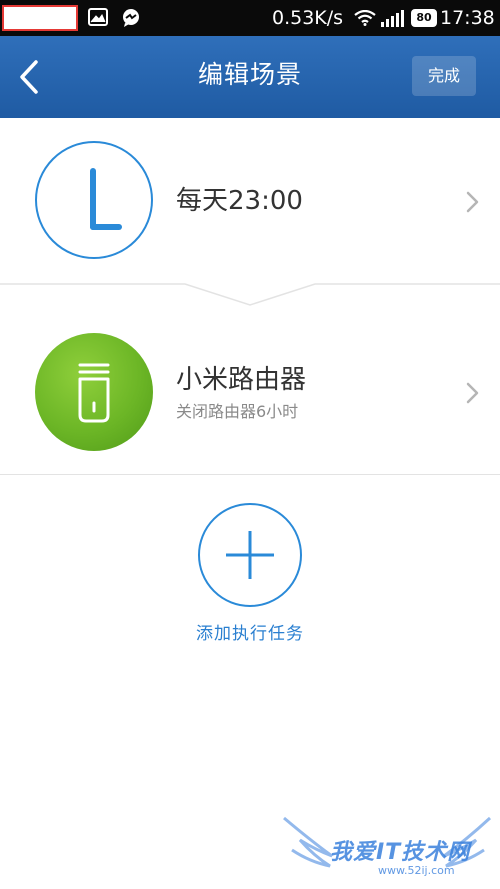 Image resolution: width=500 pixels, height=889 pixels. I want to click on trigger-time-label: 每天23:00, so click(239, 201).